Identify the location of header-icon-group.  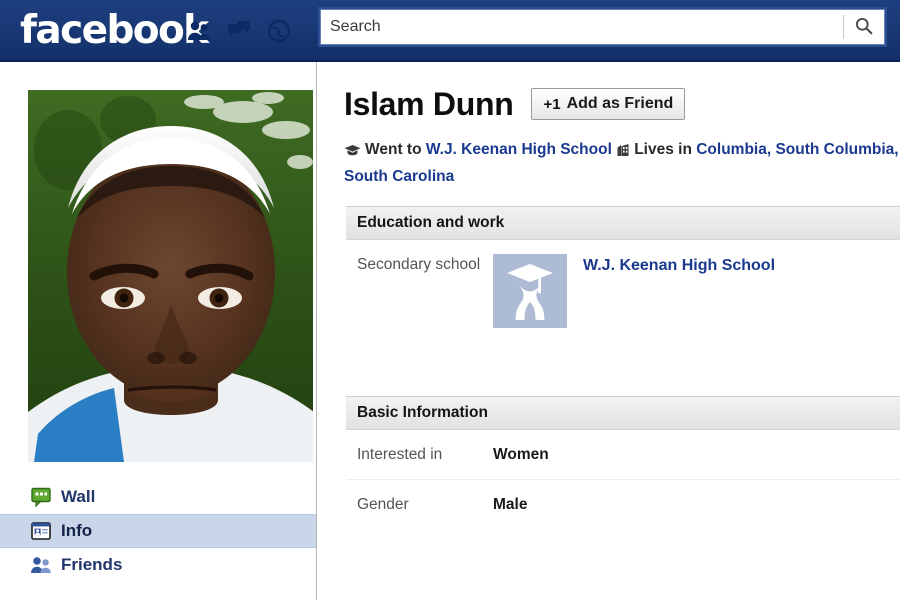
(239, 31).